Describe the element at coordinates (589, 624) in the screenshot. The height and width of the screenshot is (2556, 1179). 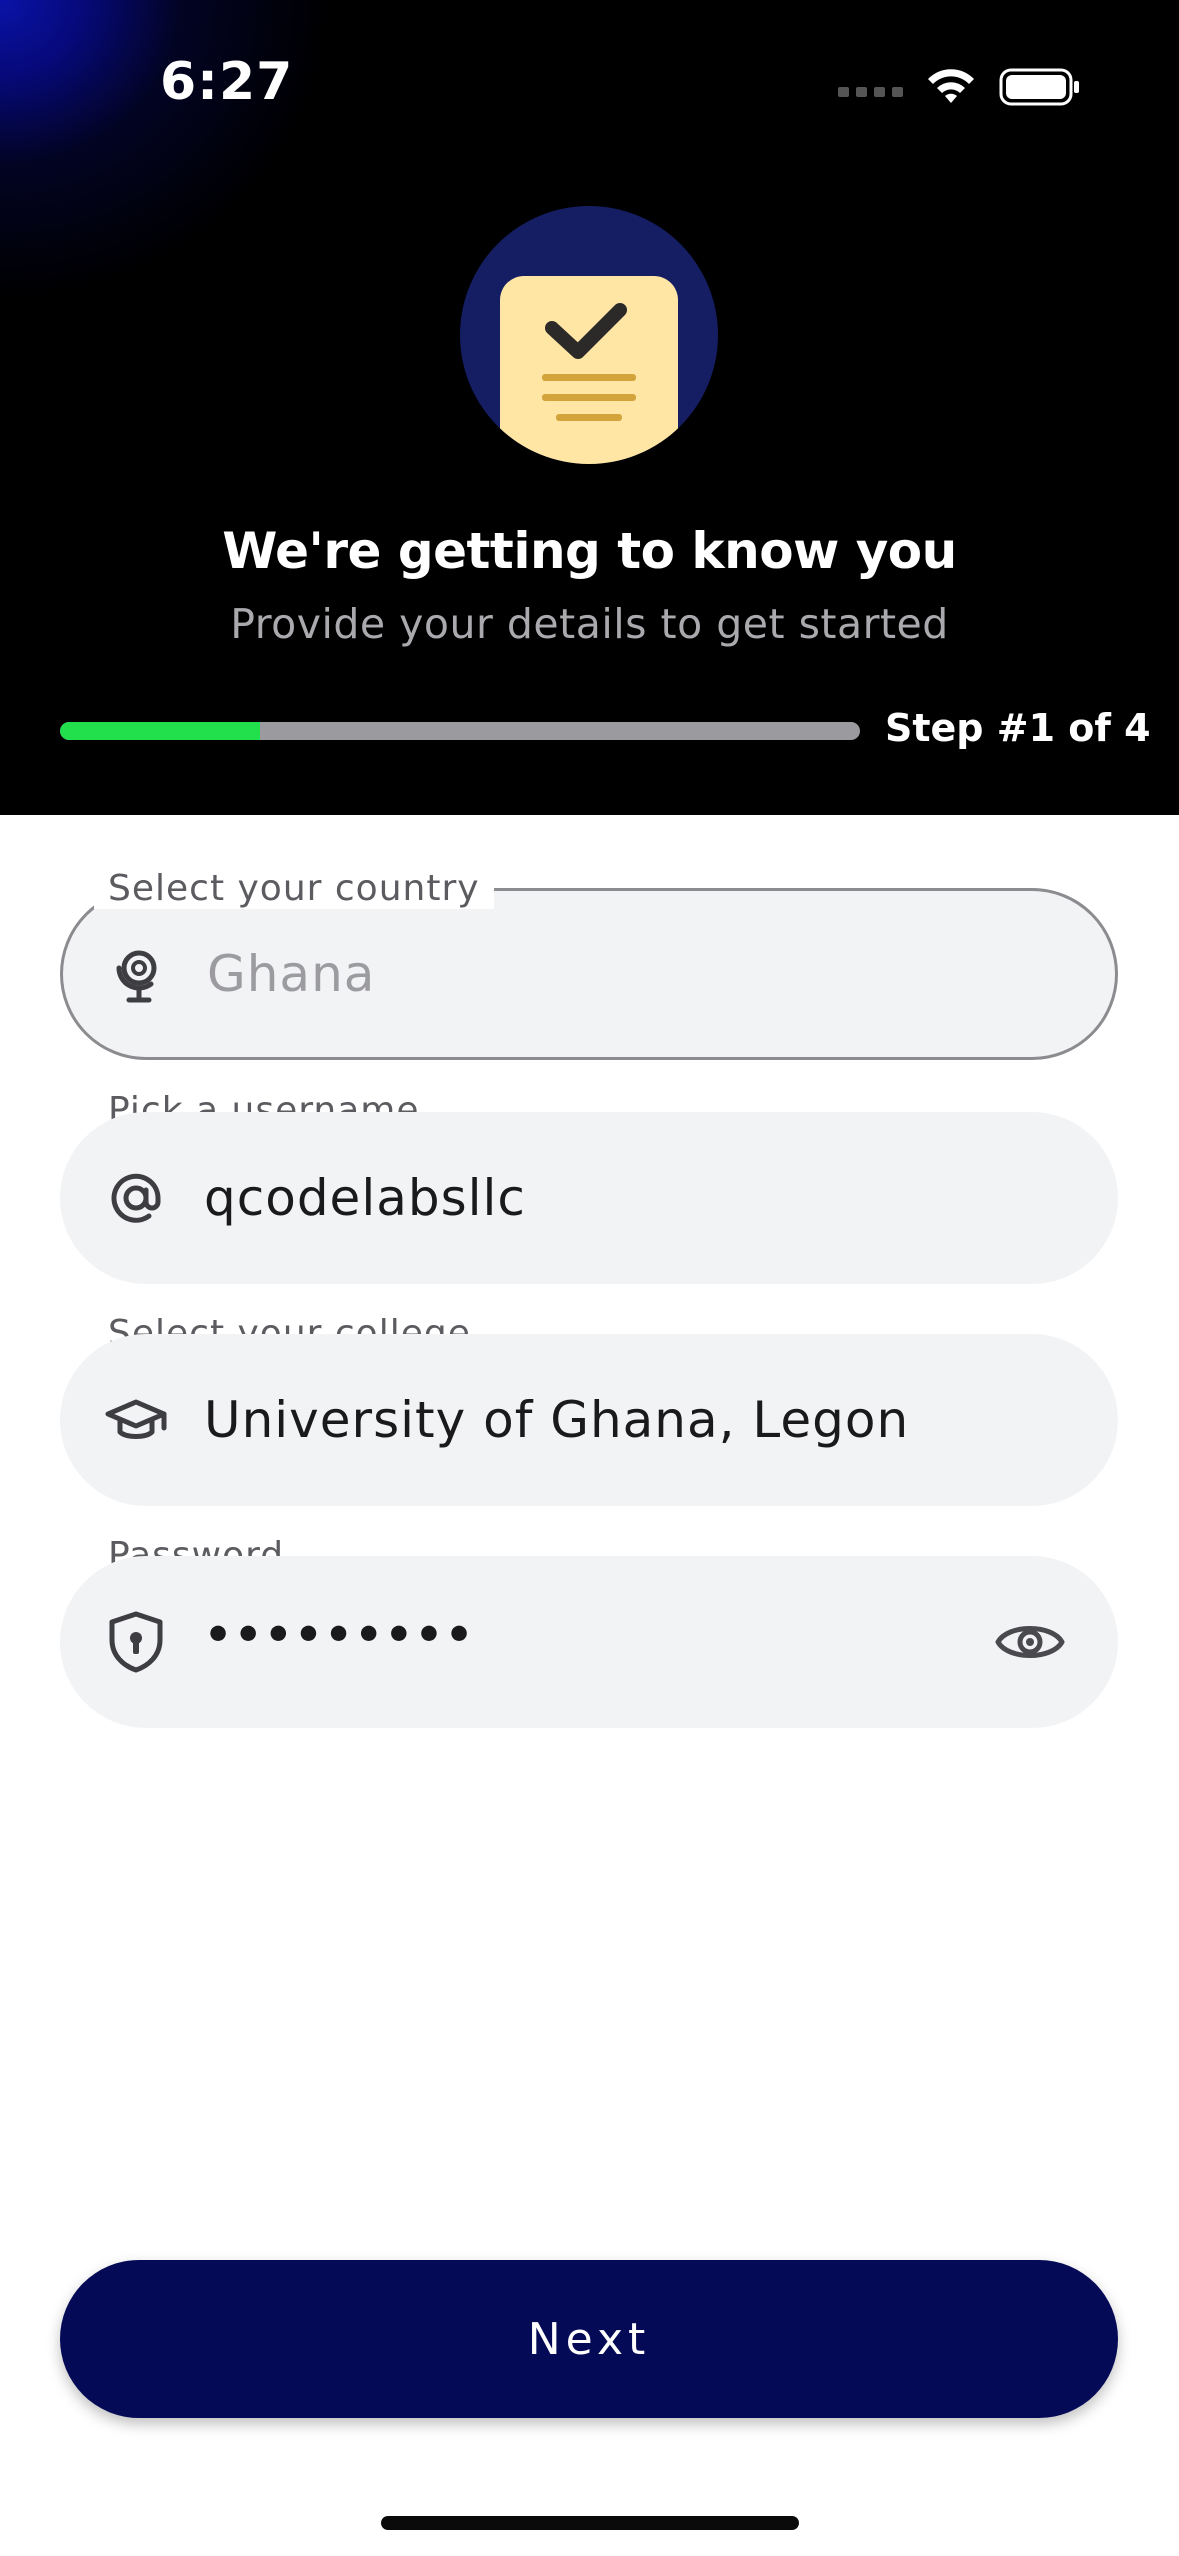
I see `page-subtitle: Provide your details to get started` at that location.